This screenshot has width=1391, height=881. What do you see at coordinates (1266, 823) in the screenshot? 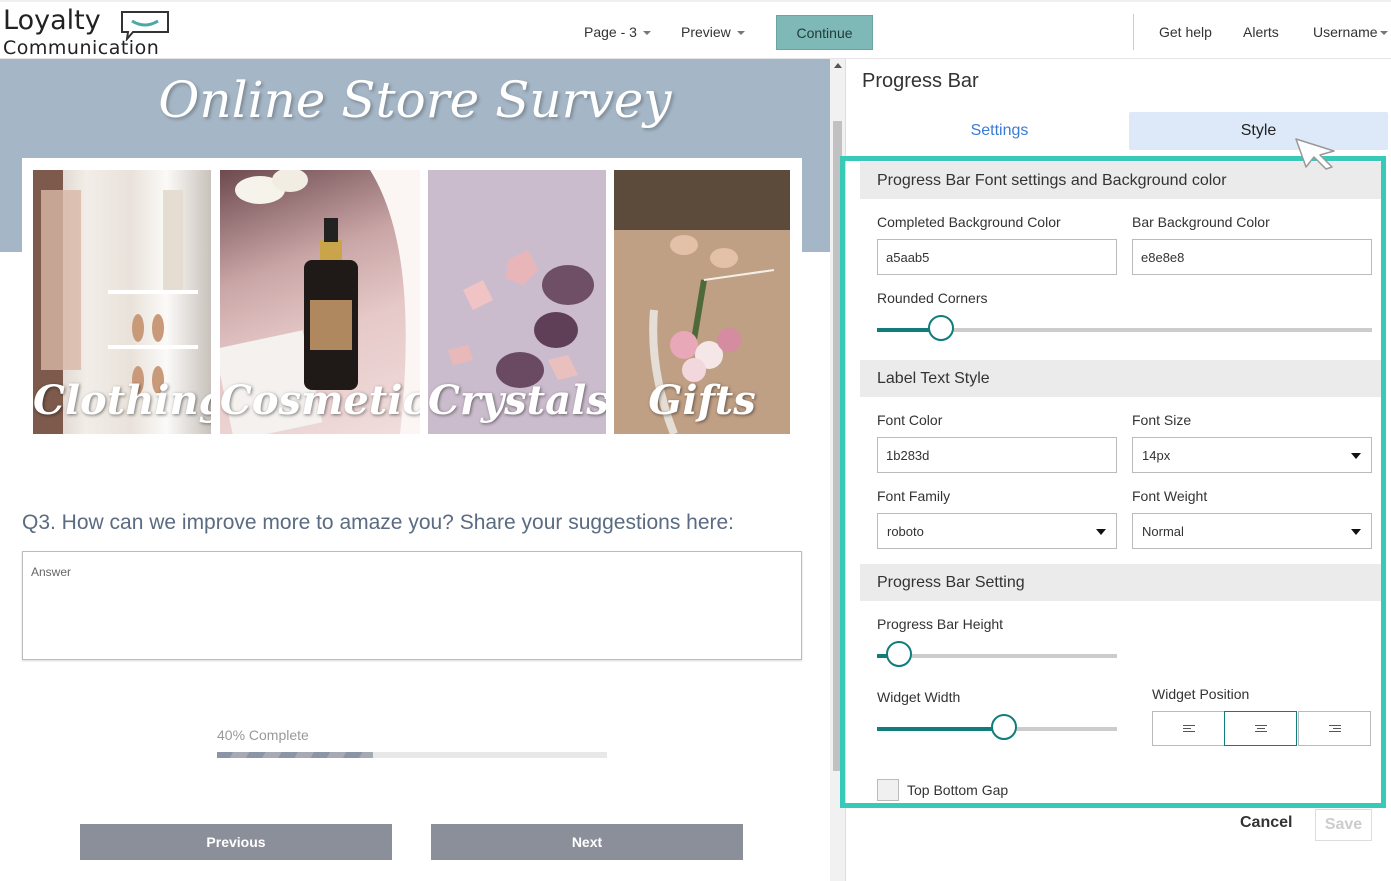
I see `cancel-button: Cancel` at bounding box center [1266, 823].